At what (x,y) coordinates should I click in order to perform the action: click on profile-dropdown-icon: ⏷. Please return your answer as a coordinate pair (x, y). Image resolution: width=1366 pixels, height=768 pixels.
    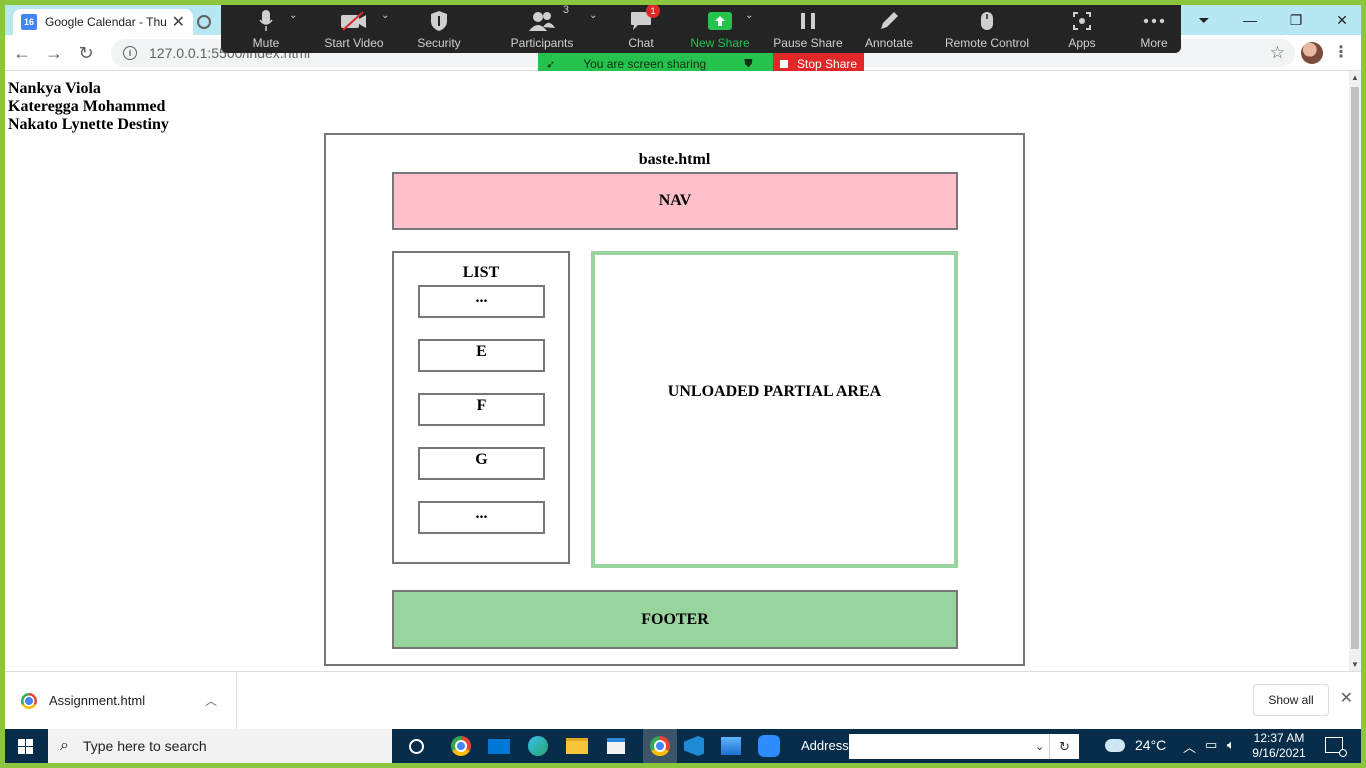
    Looking at the image, I should click on (1204, 20).